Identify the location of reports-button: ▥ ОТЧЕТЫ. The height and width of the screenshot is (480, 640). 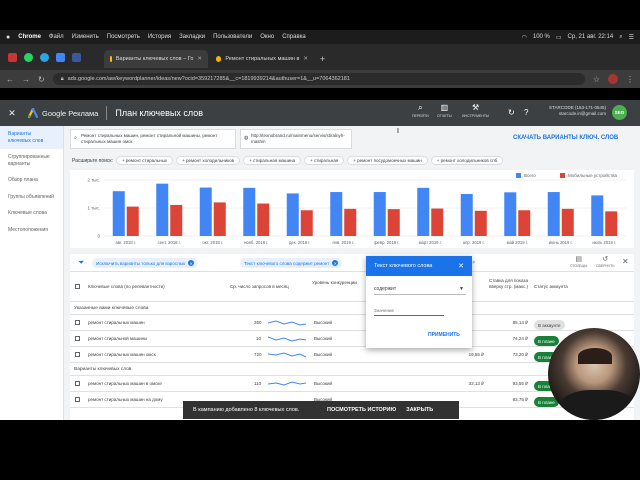
(444, 110).